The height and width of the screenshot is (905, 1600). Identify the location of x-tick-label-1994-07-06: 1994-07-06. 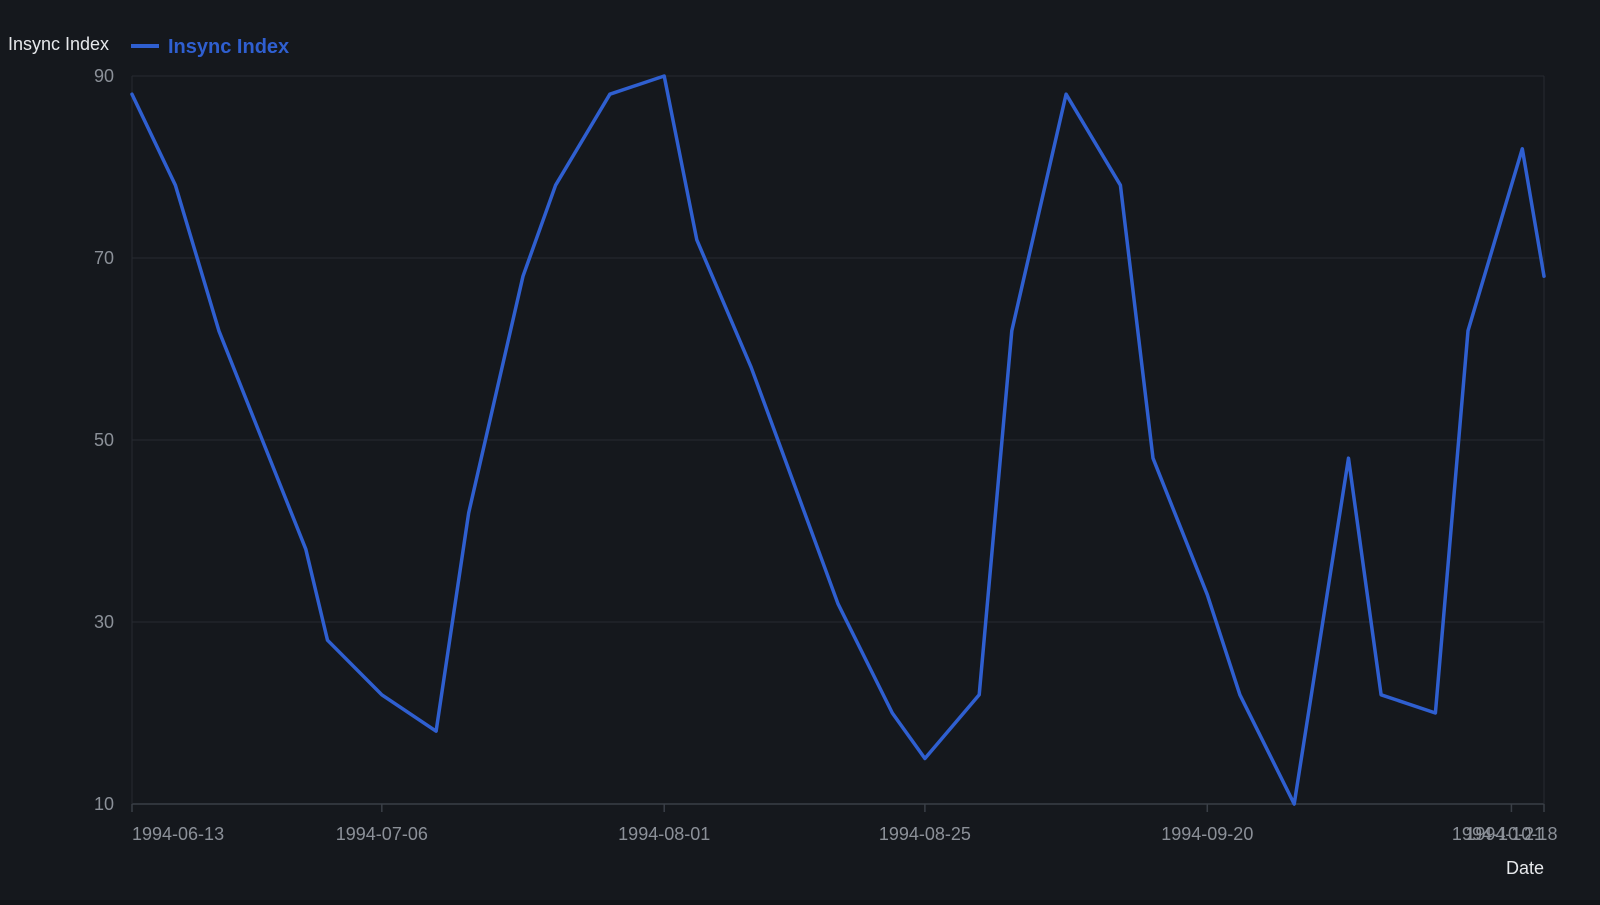
(382, 834).